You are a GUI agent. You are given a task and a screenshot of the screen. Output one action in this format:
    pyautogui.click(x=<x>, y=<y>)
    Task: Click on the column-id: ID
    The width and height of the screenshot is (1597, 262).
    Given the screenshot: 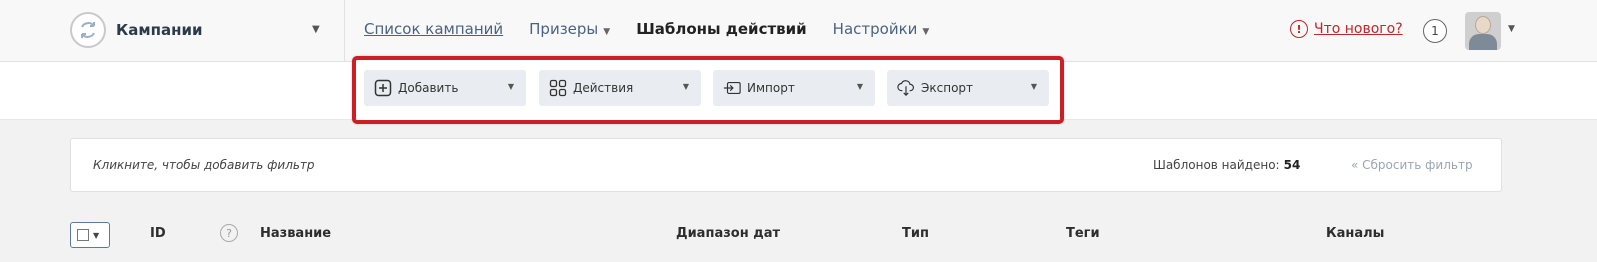 What is the action you would take?
    pyautogui.click(x=158, y=233)
    